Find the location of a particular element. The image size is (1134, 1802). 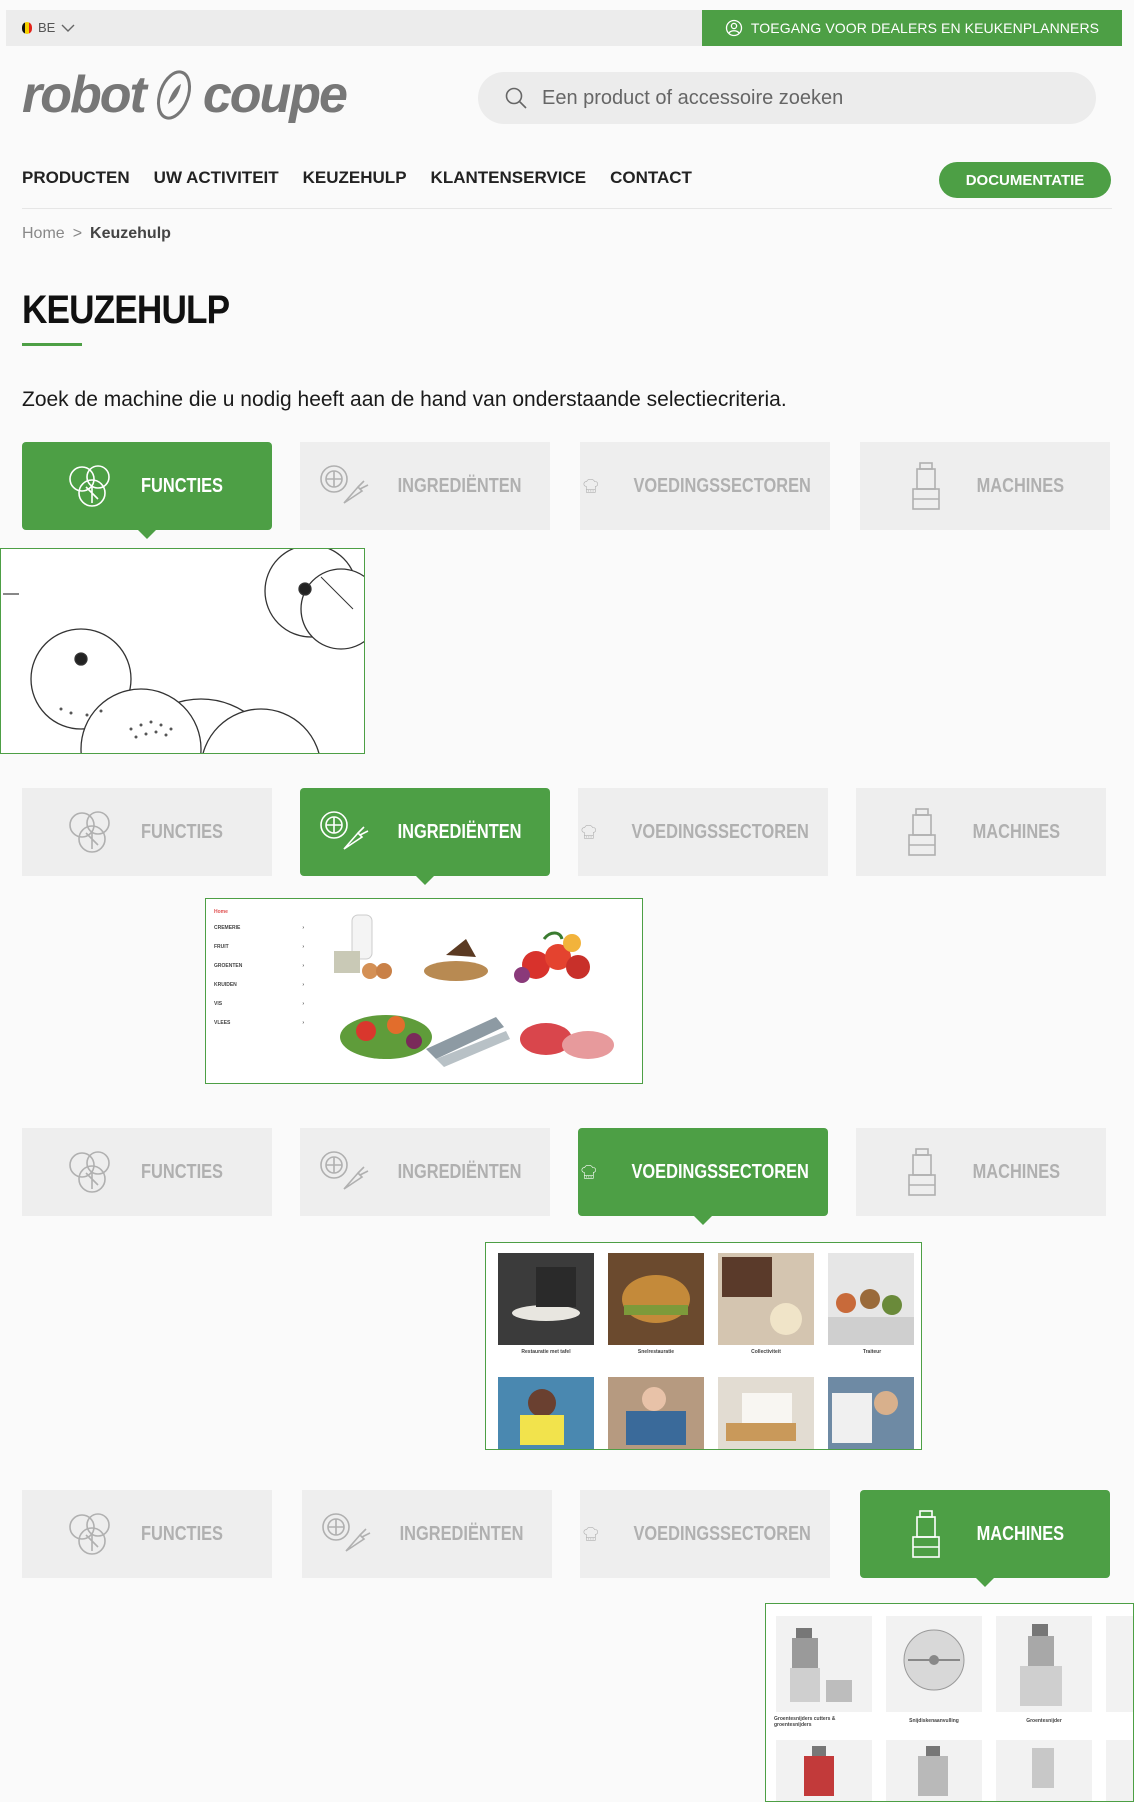

category-label: KRUIDEN is located at coordinates (225, 985).